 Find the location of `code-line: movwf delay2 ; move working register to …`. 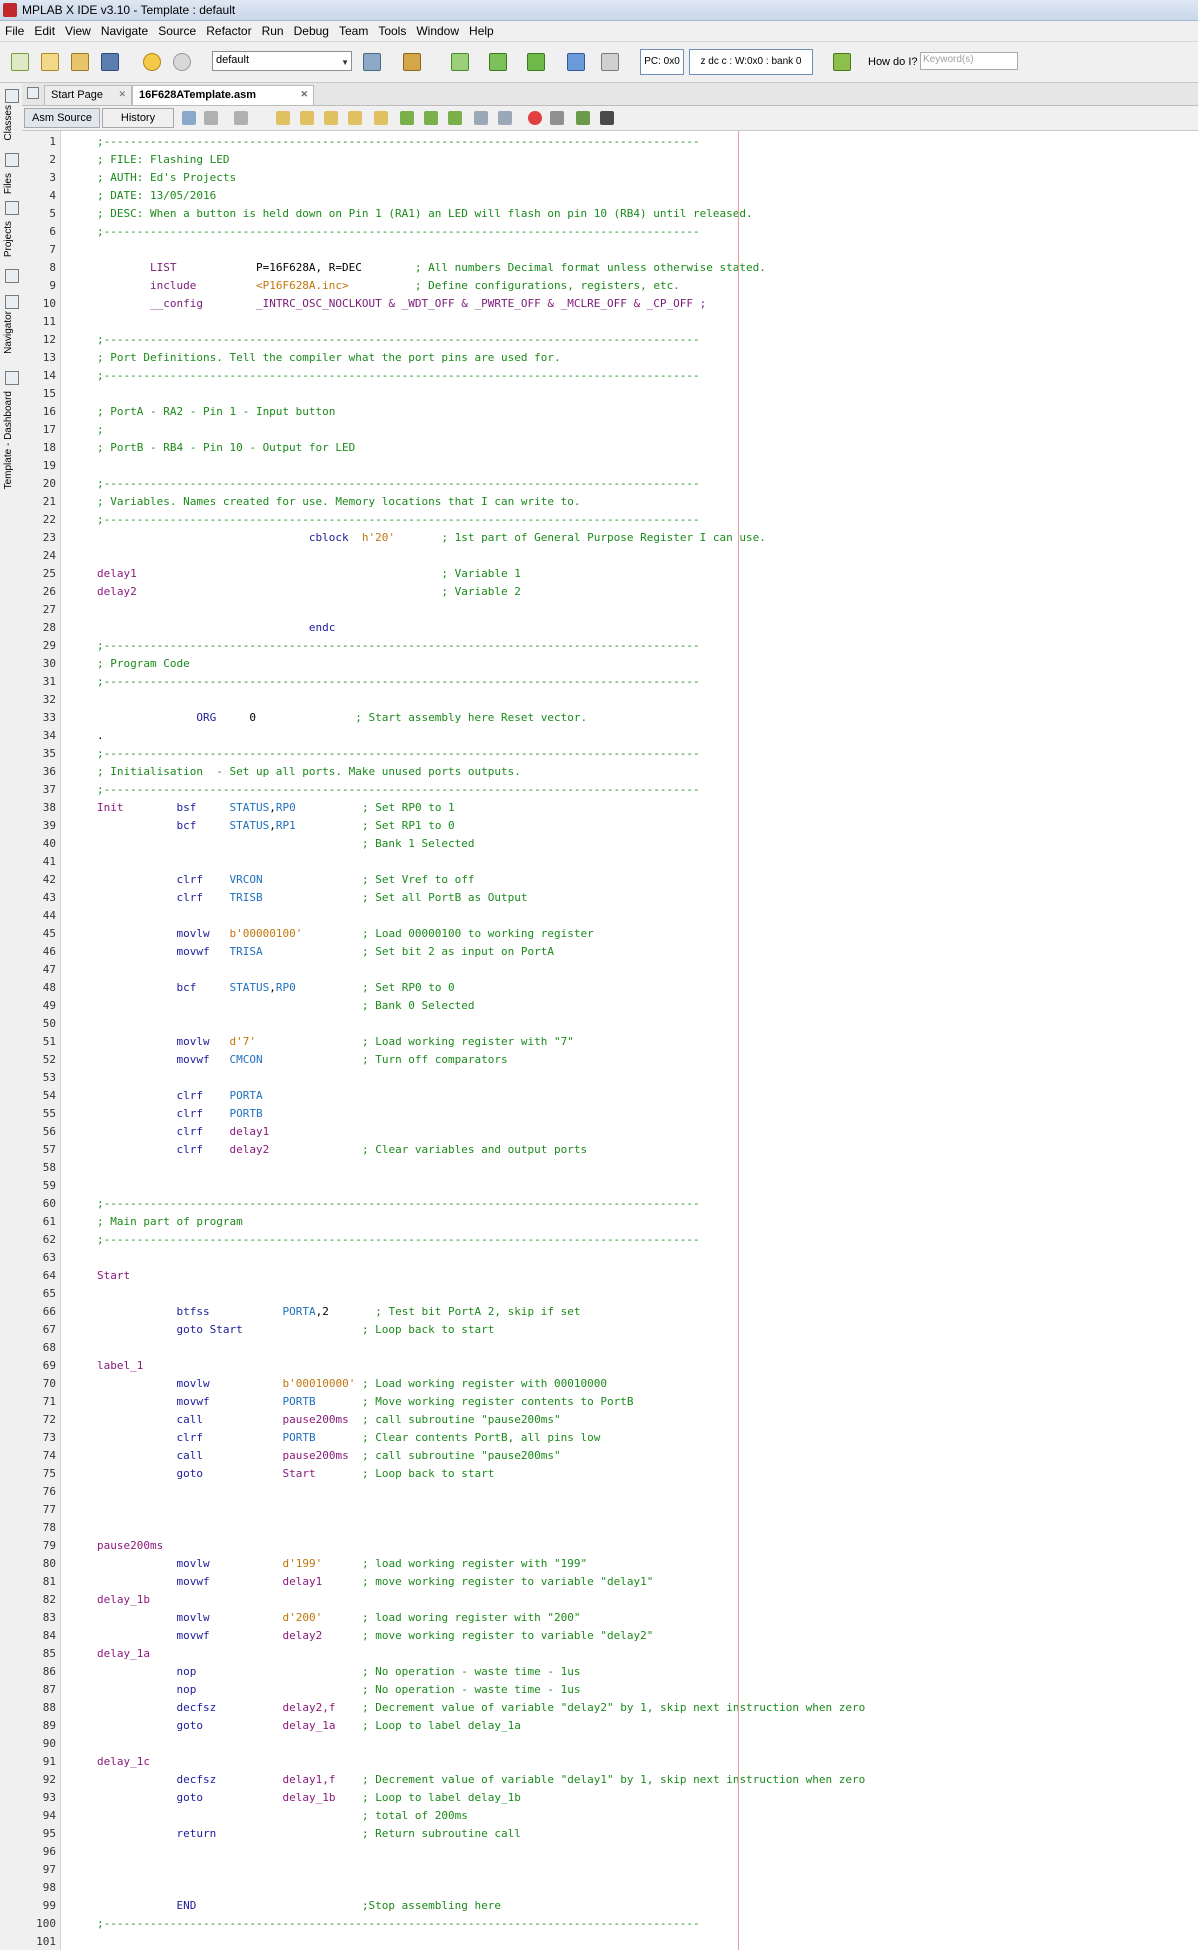

code-line: movwf delay2 ; move working register to … is located at coordinates (375, 1635).